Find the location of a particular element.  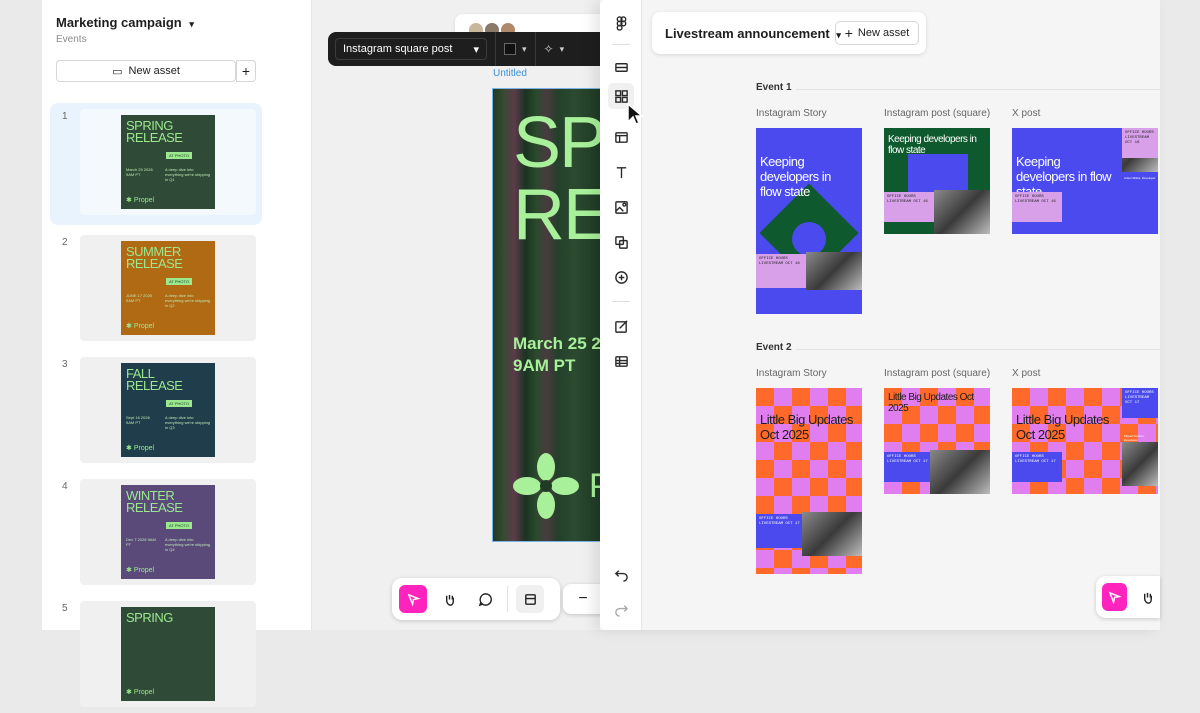

frame-card: SPRING ✱ Propel is located at coordinates (168, 654).